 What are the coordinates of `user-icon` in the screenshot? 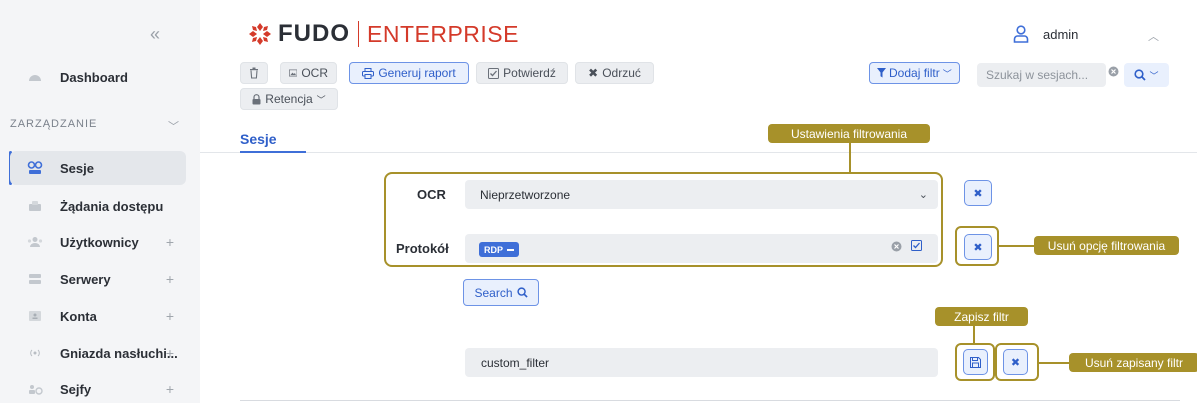 It's located at (1021, 34).